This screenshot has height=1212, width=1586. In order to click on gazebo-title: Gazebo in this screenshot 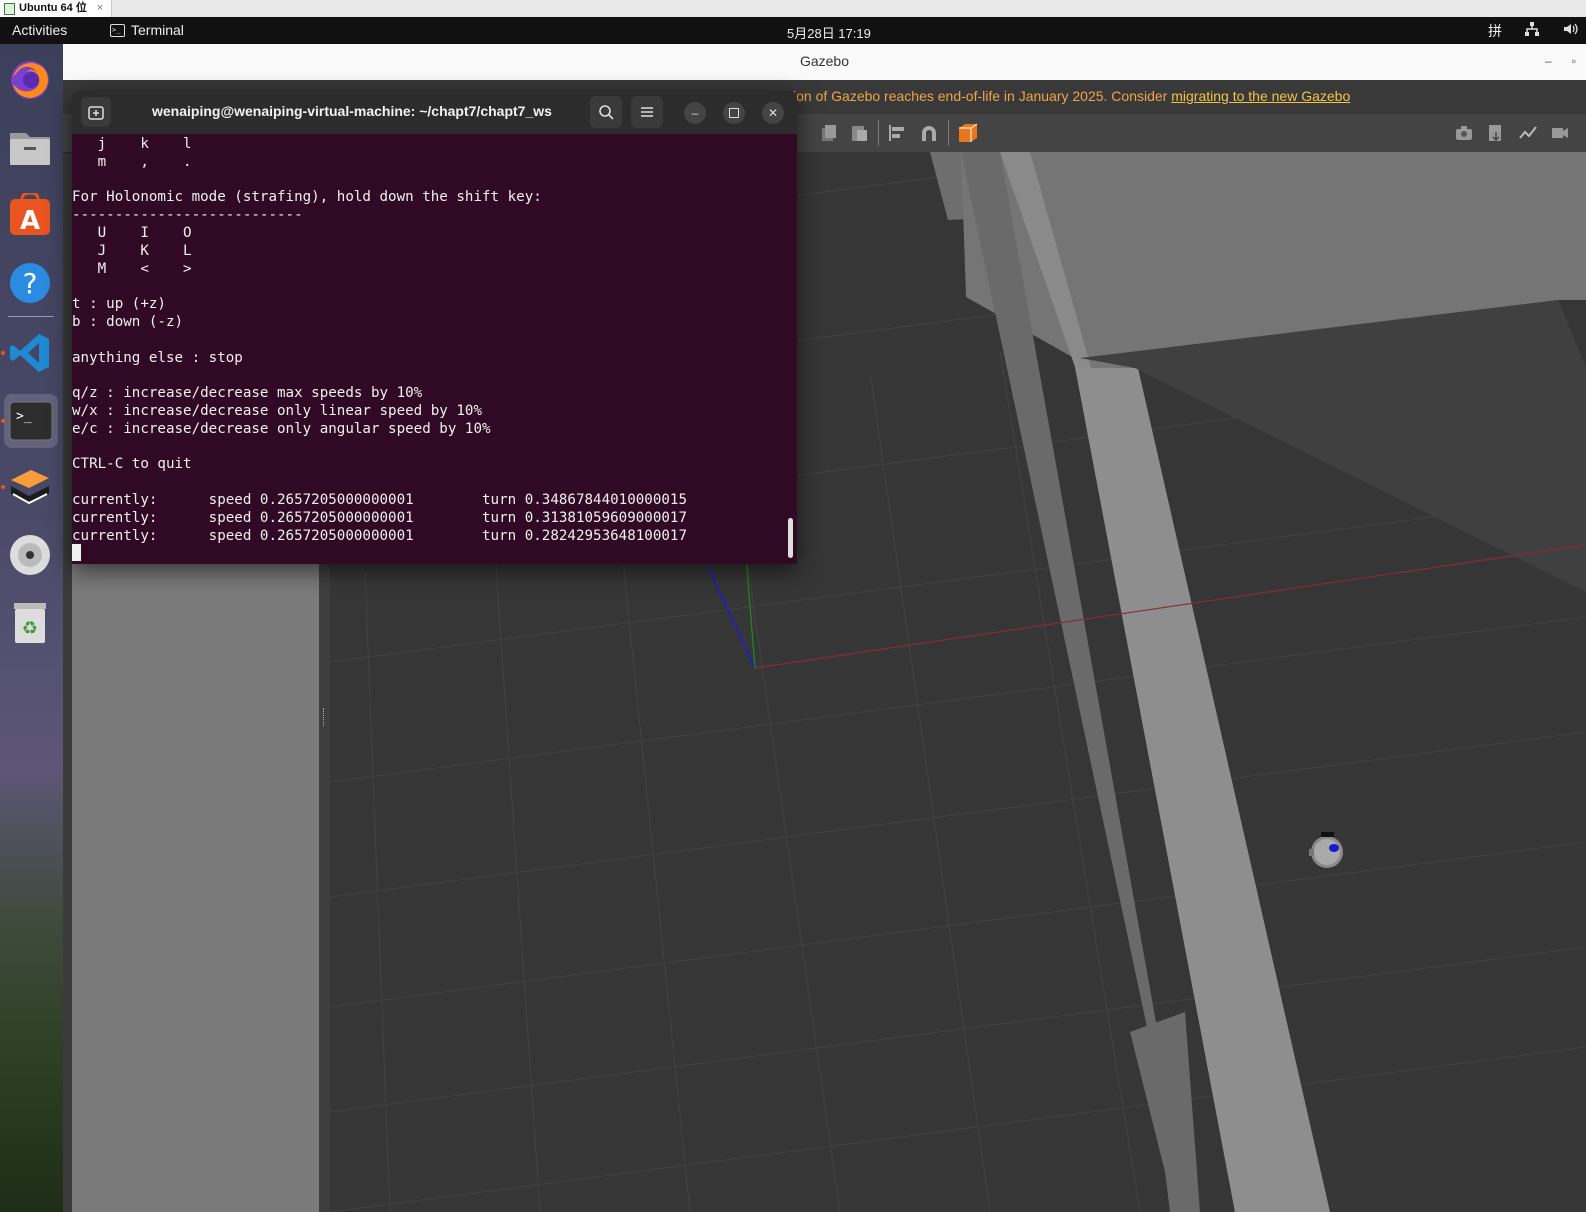, I will do `click(824, 61)`.